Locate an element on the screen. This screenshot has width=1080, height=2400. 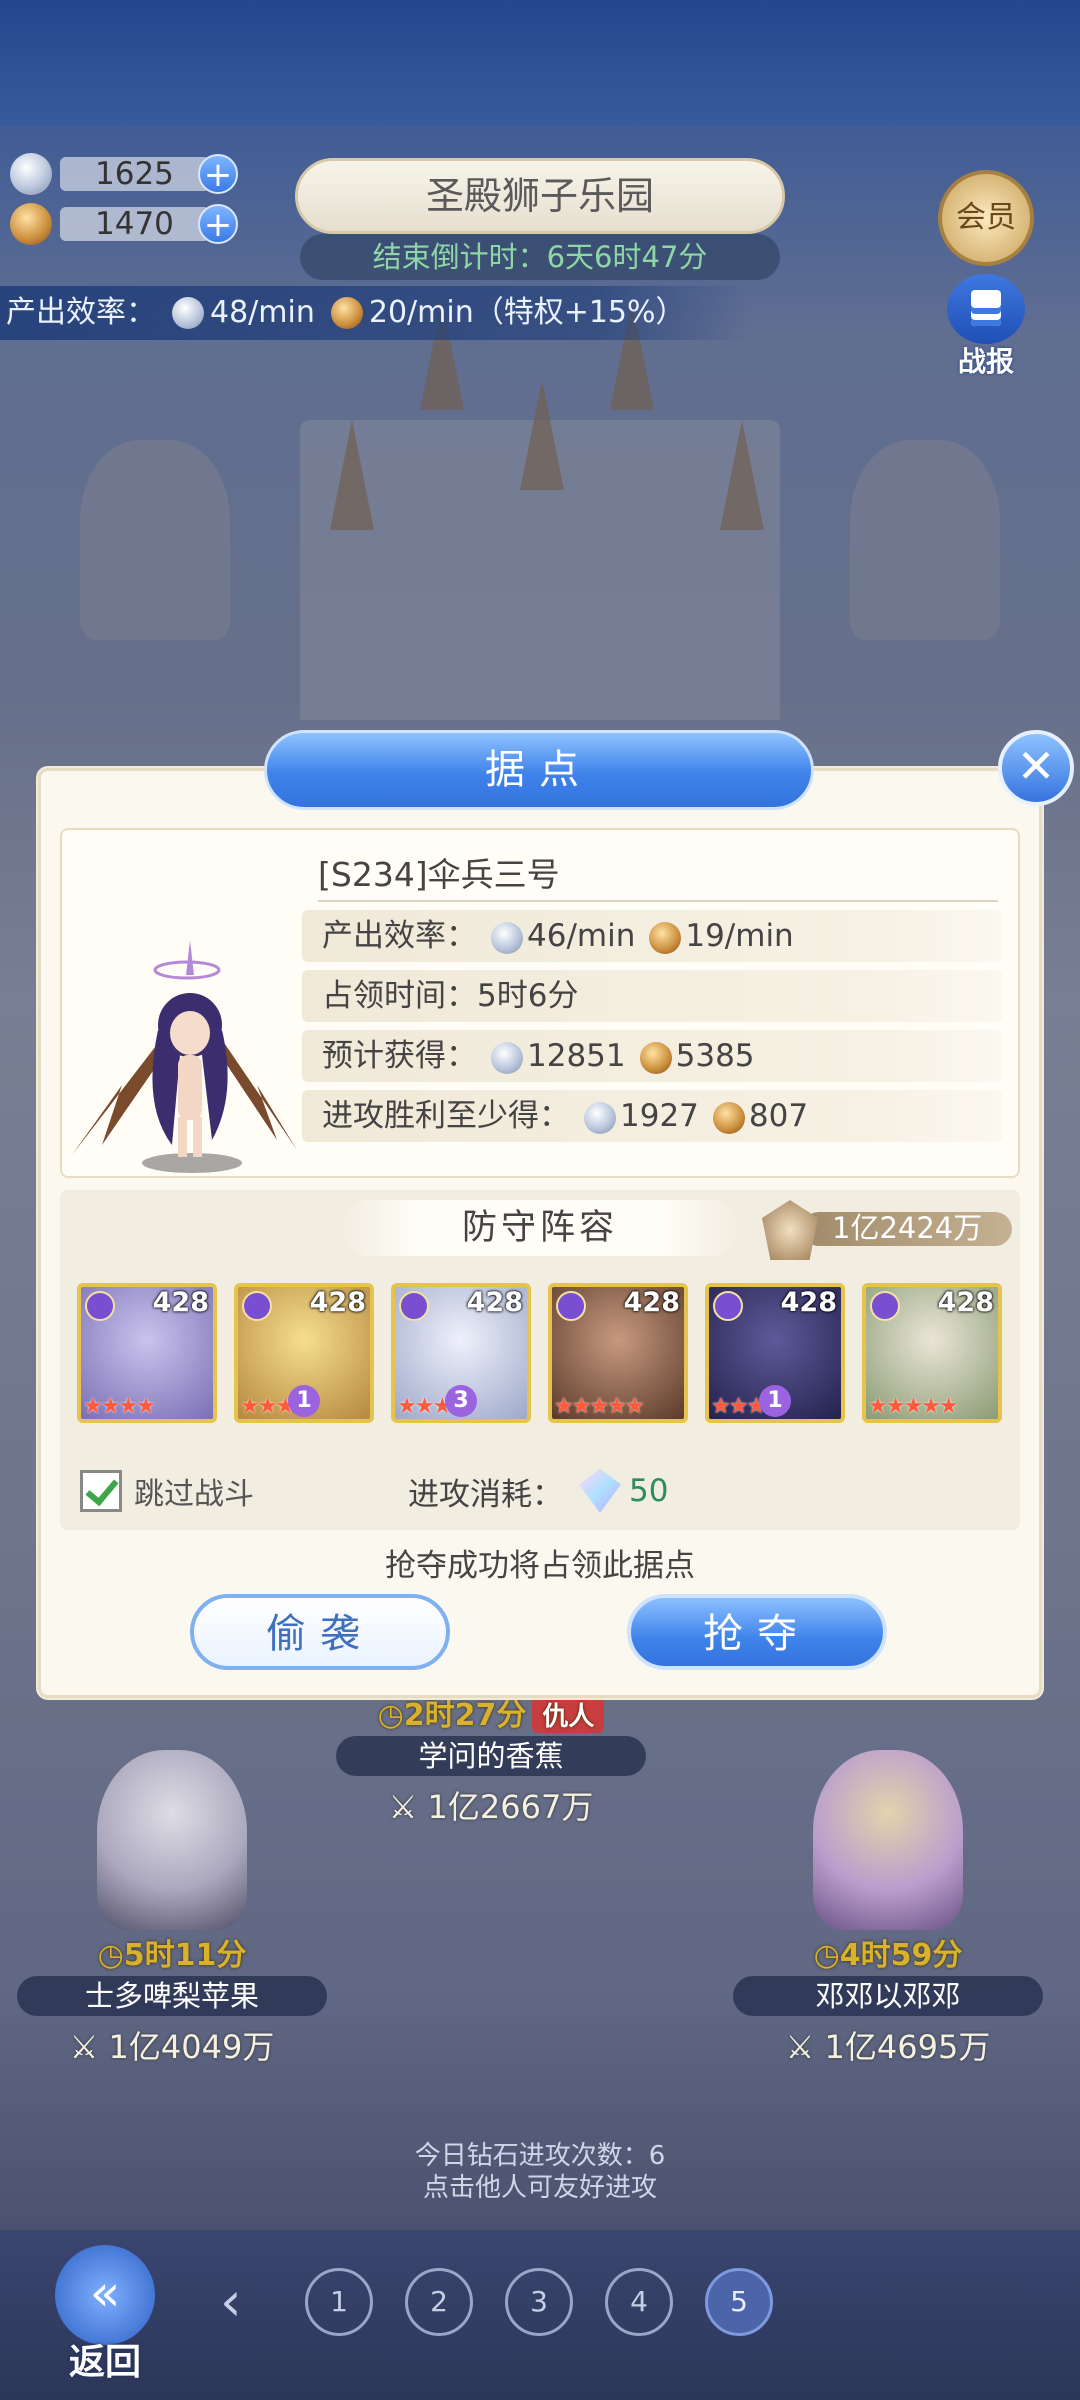
power-value: 1亿4695万 is located at coordinates (907, 2047).